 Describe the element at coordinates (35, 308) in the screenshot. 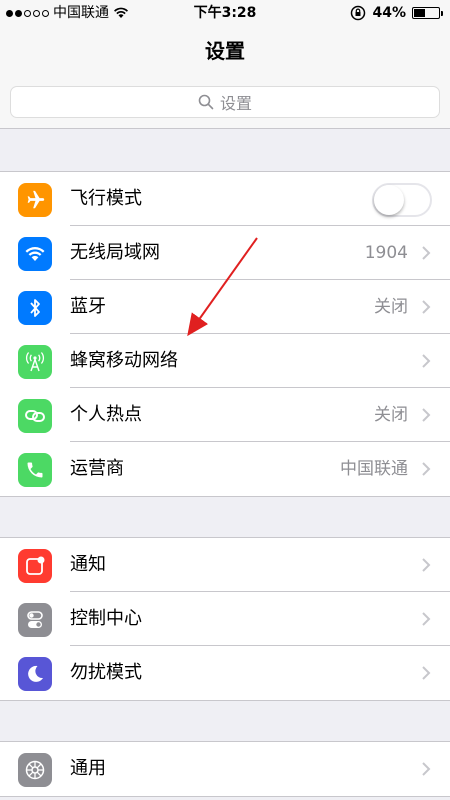

I see `bluetooth-icon` at that location.